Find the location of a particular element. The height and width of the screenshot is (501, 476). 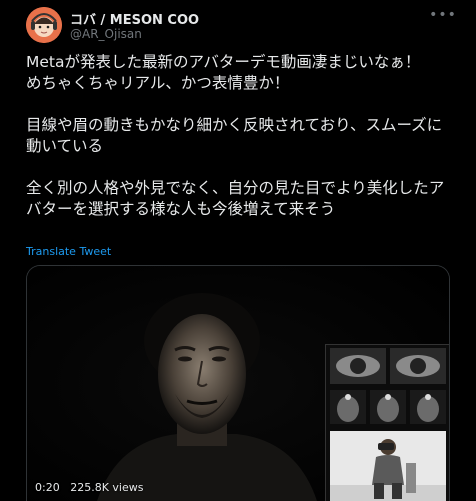

video-inset is located at coordinates (387, 422).